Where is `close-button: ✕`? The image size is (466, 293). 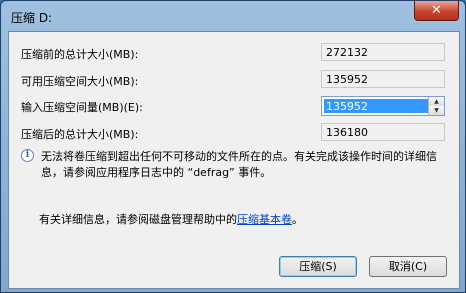 close-button: ✕ is located at coordinates (436, 11).